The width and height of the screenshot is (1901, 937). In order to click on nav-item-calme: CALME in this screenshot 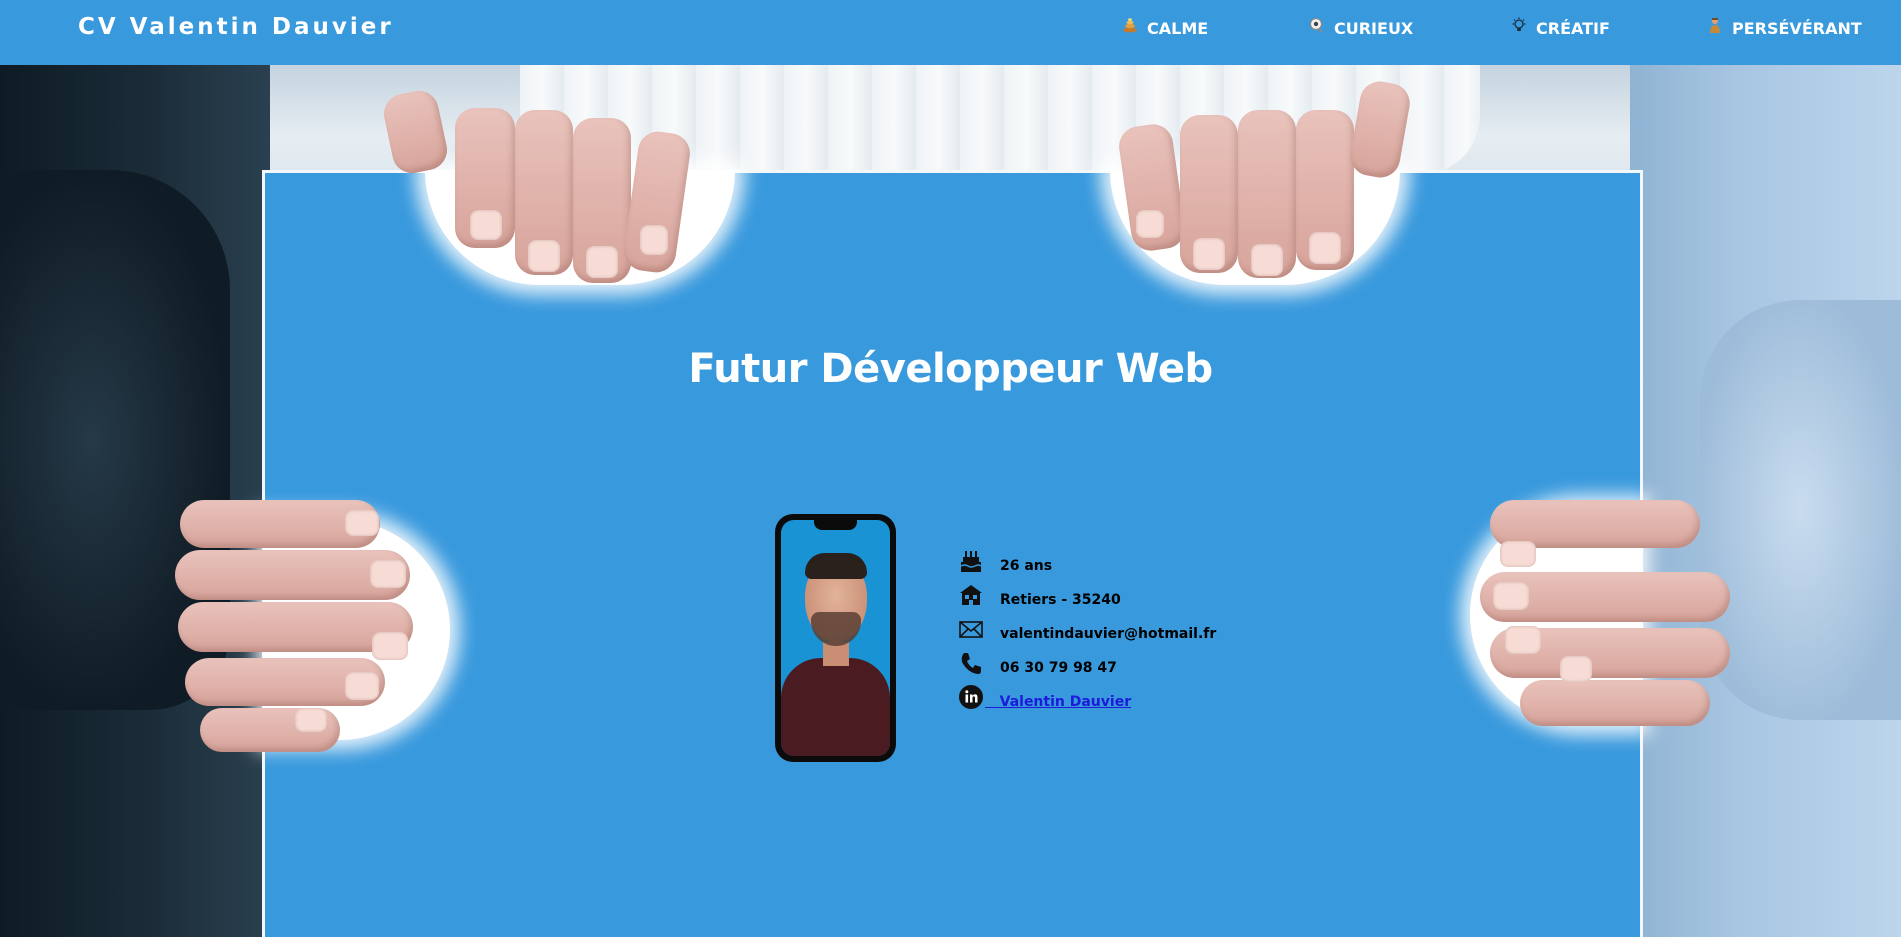, I will do `click(1165, 27)`.